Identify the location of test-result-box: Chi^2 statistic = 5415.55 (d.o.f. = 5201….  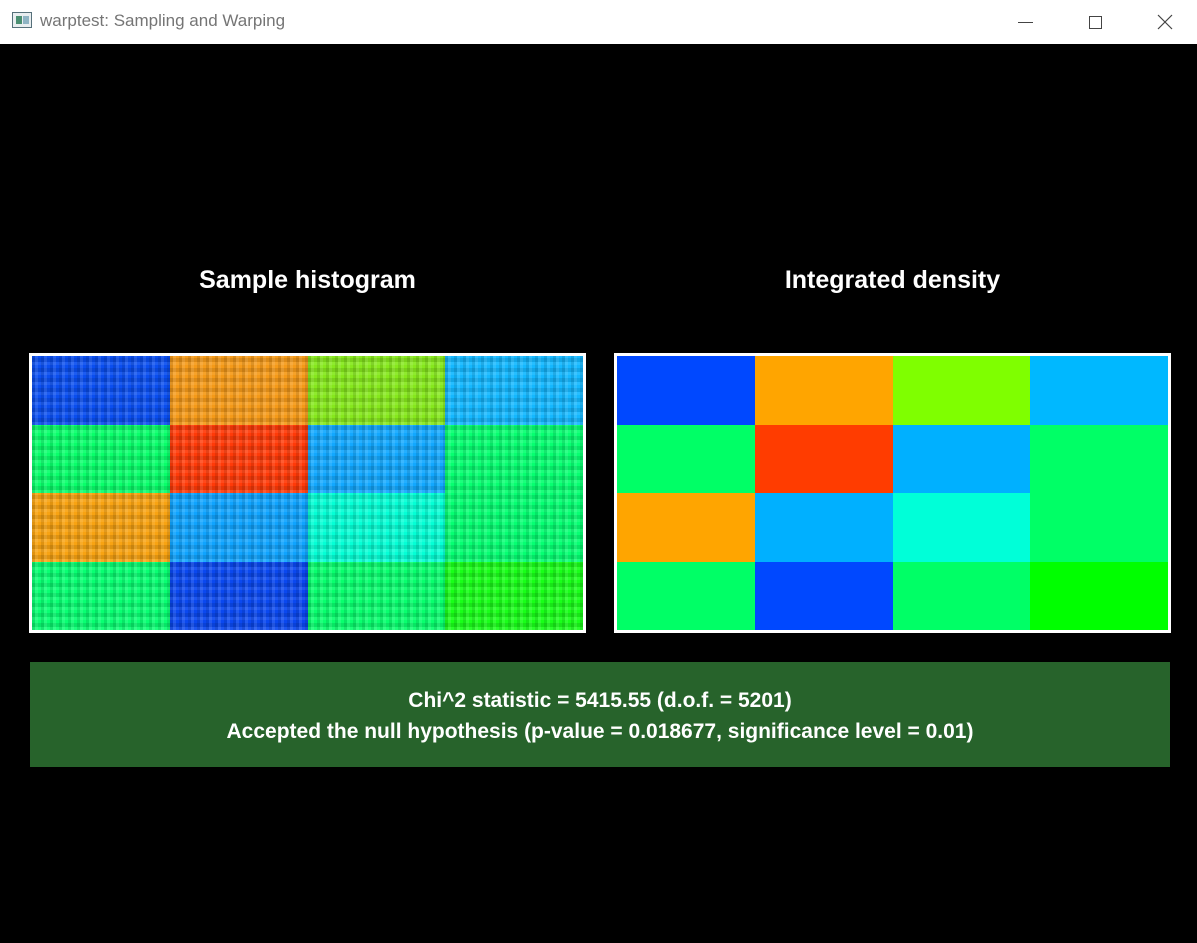
(600, 714).